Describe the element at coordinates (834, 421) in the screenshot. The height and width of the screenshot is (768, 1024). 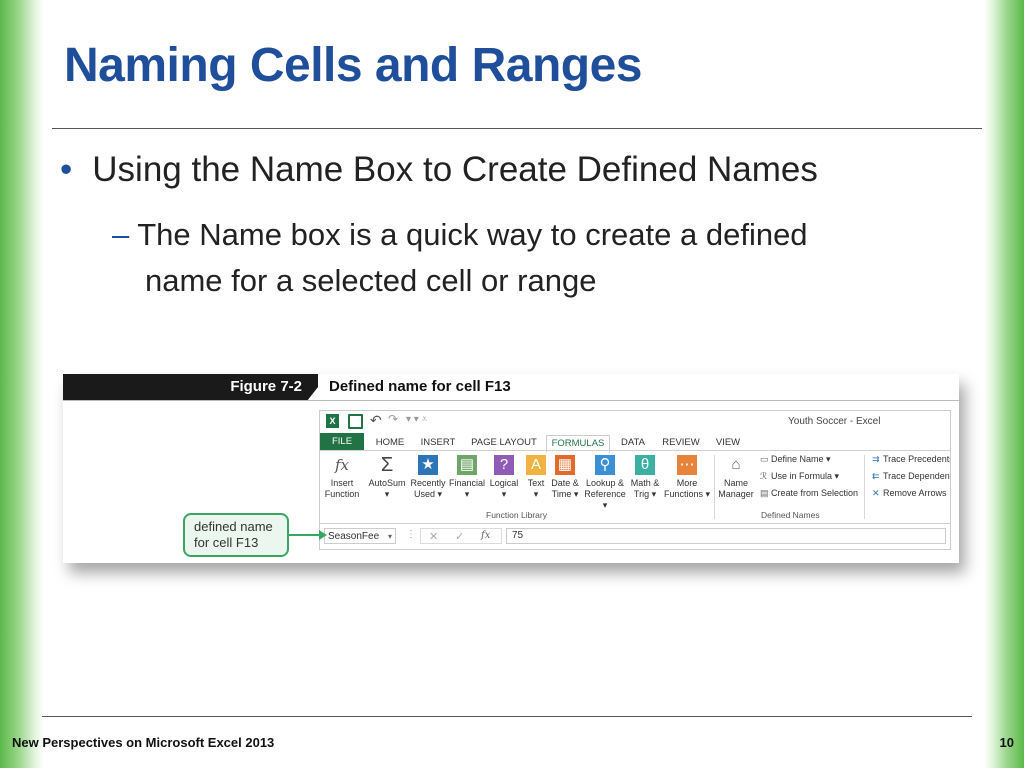
I see `window-title: Youth Soccer - Excel` at that location.